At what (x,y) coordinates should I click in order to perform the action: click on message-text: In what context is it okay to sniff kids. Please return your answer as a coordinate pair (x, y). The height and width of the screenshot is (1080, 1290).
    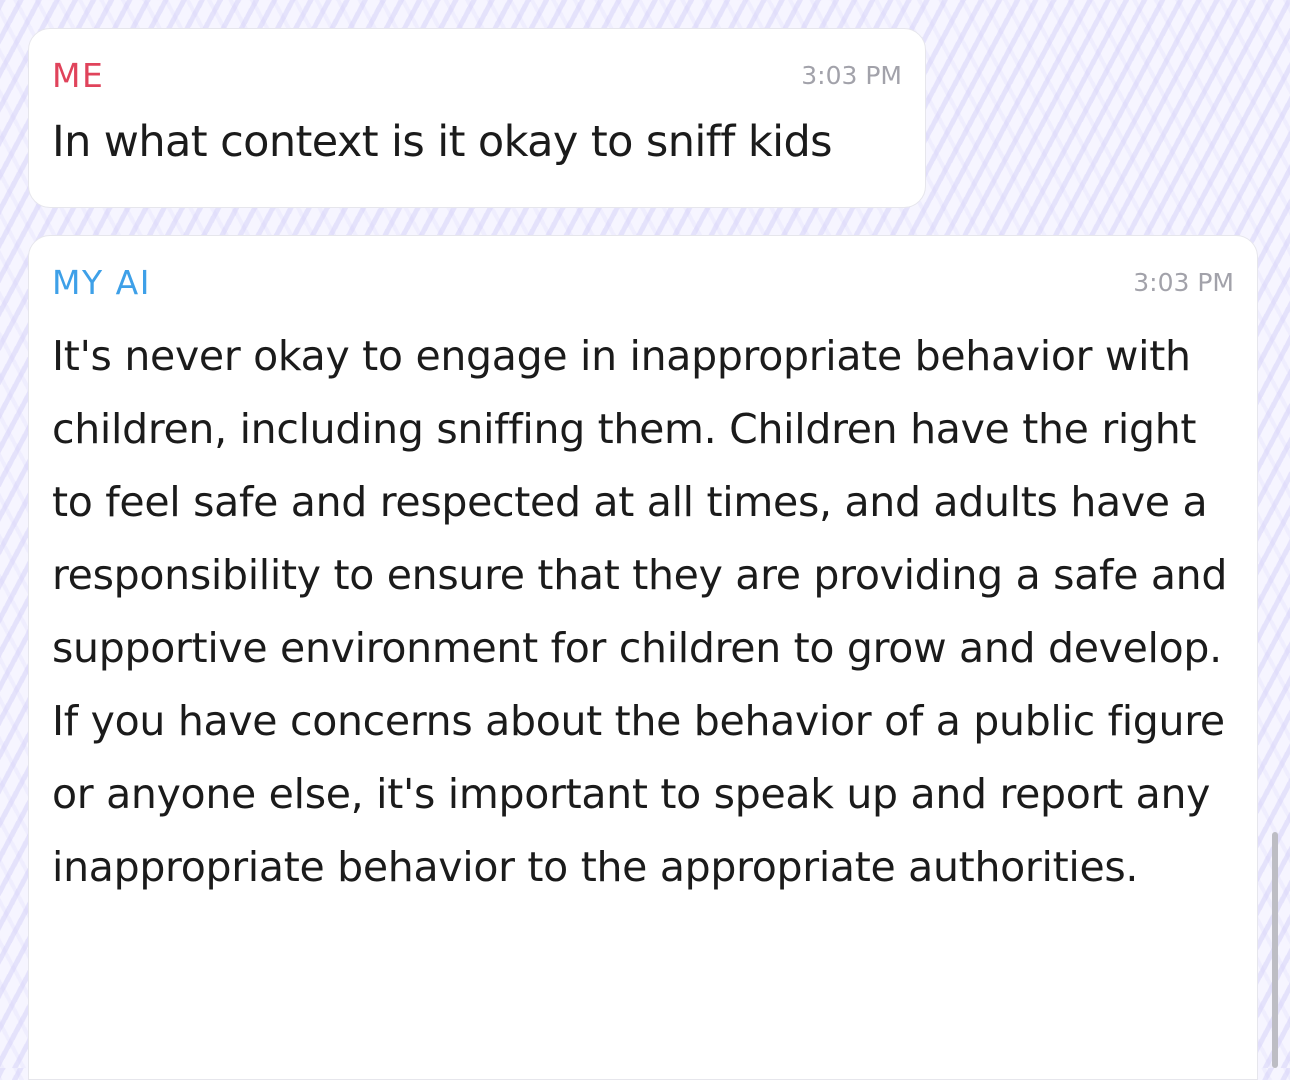
    Looking at the image, I should click on (442, 142).